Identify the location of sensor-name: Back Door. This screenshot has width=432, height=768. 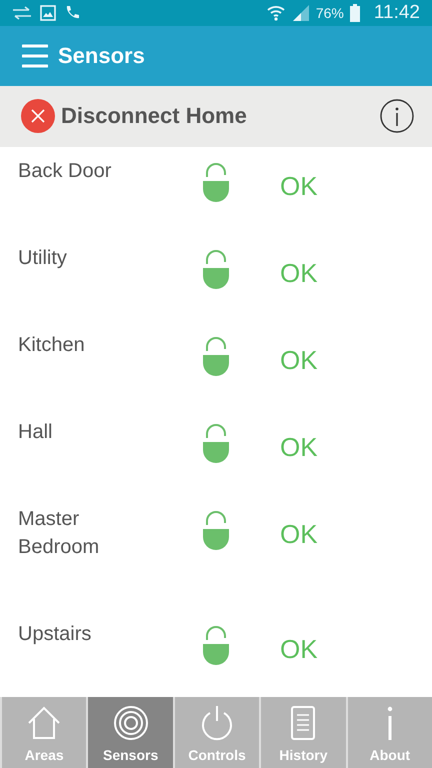
(65, 171).